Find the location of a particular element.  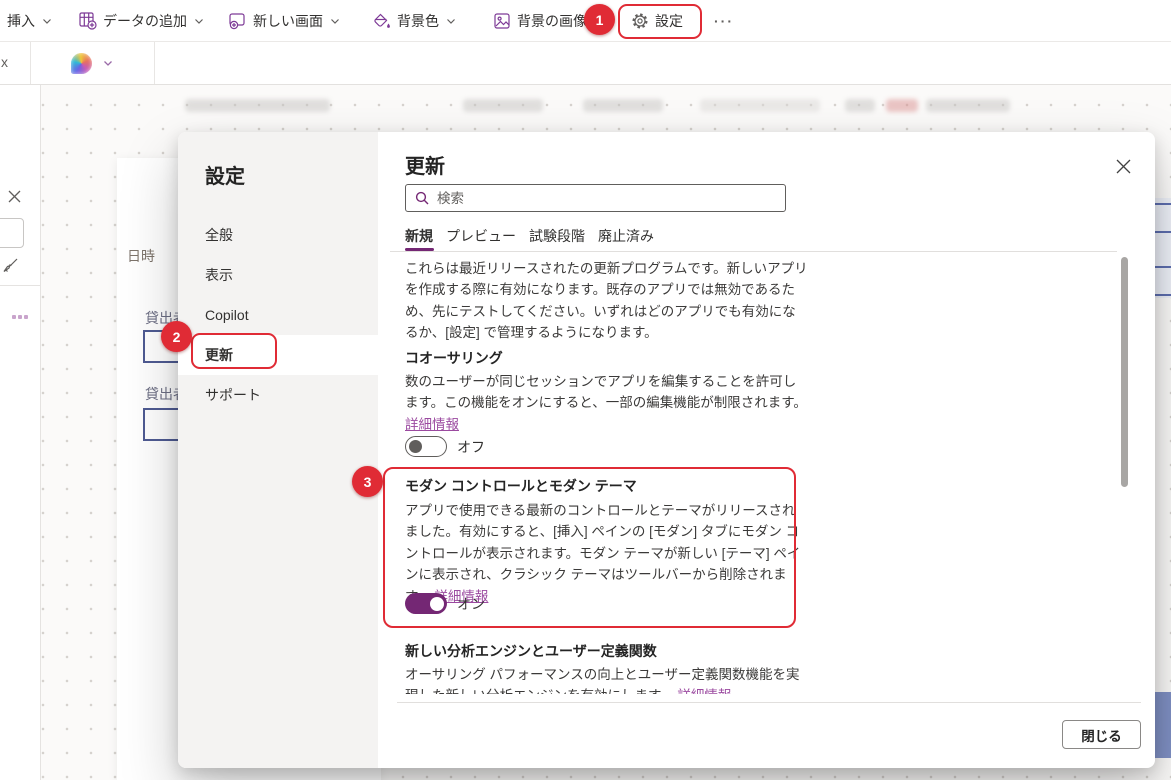

datetime-label: 日時 is located at coordinates (141, 256).